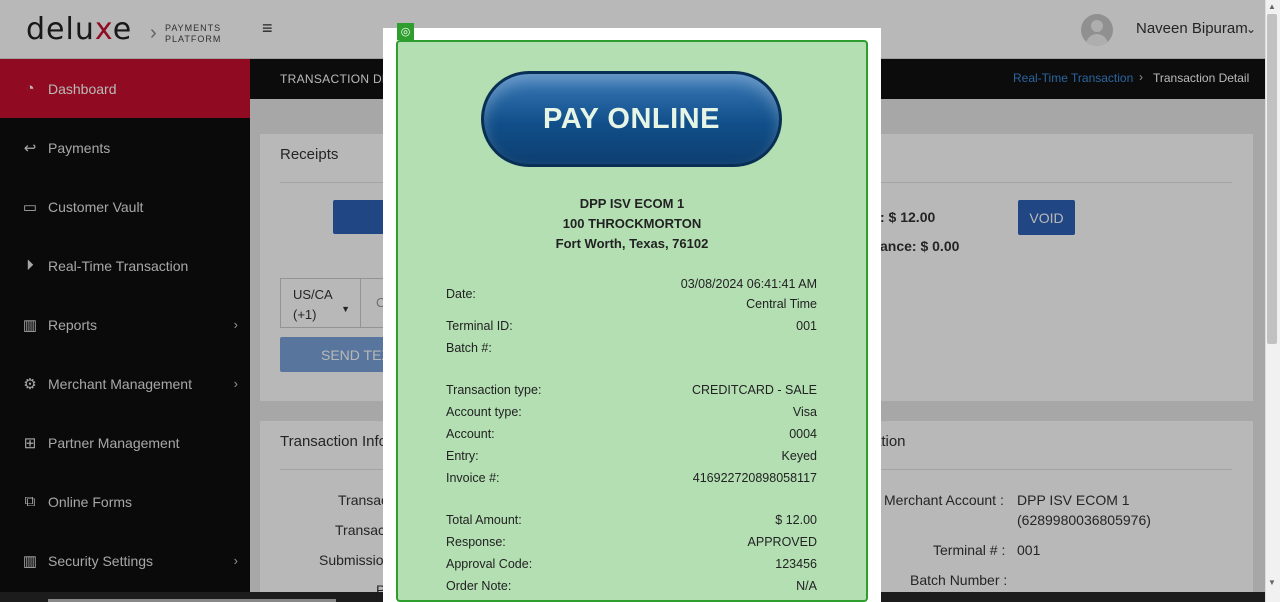 This screenshot has width=1280, height=602. Describe the element at coordinates (803, 434) in the screenshot. I see `receipt-value: 0004` at that location.